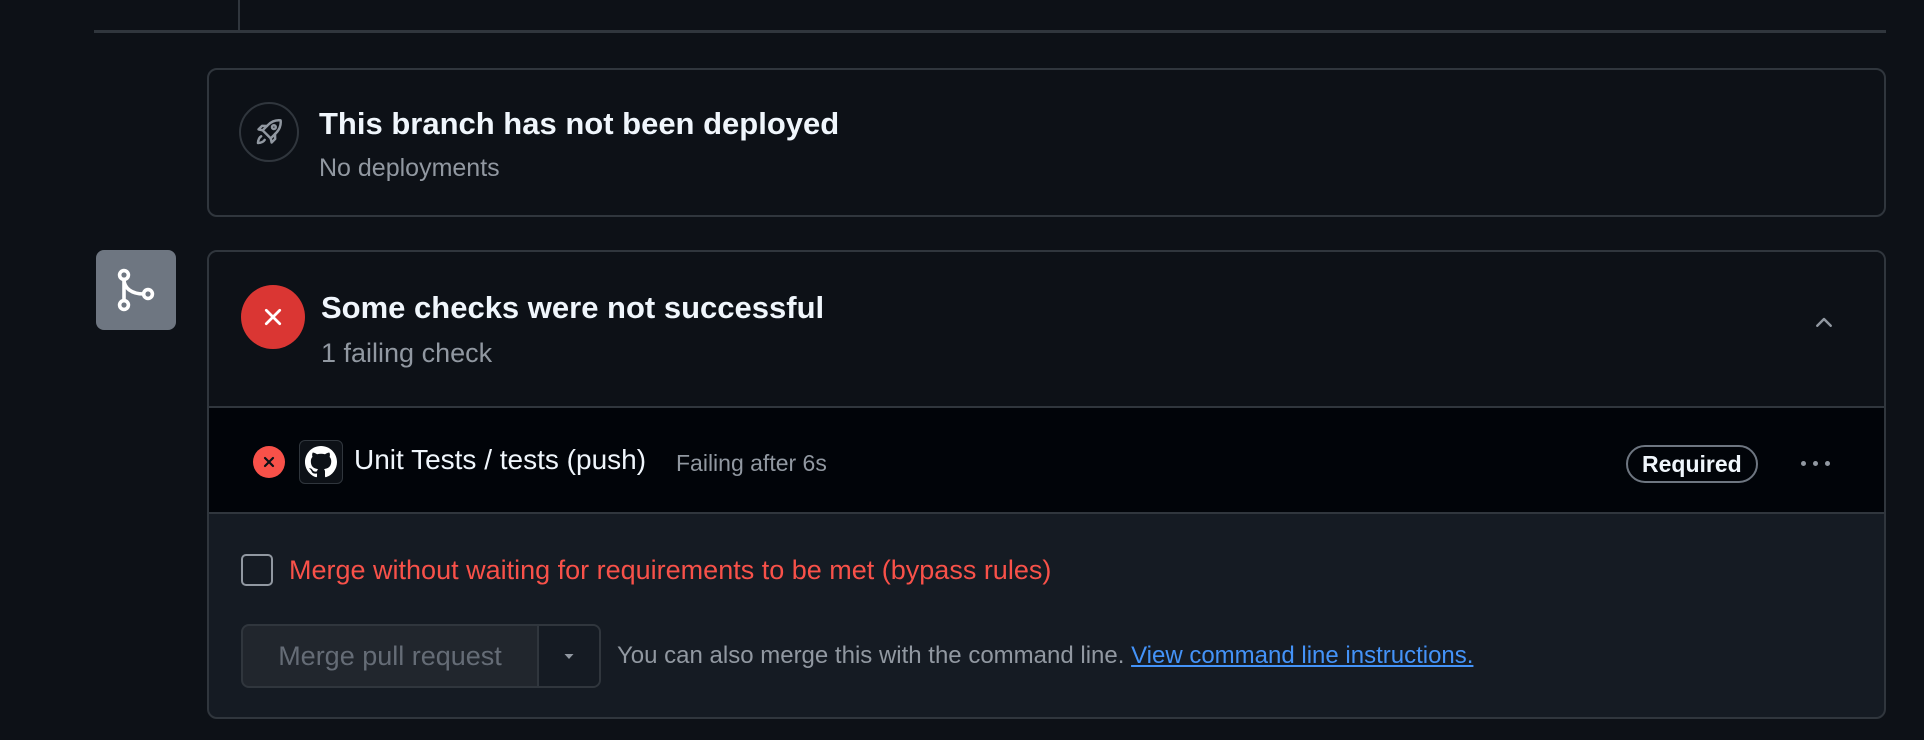  I want to click on timeline-divider-vertical, so click(239, 15).